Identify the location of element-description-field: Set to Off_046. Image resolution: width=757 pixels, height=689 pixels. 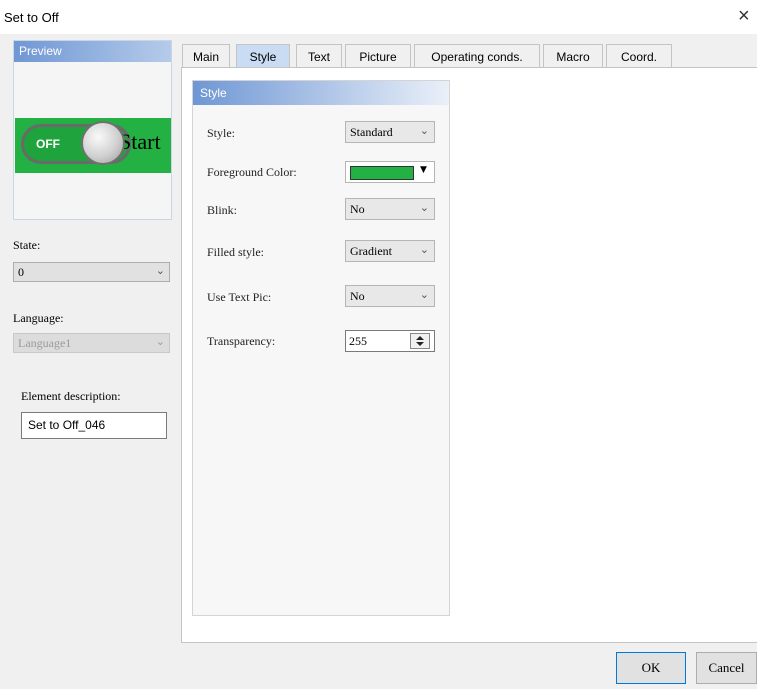
(94, 425).